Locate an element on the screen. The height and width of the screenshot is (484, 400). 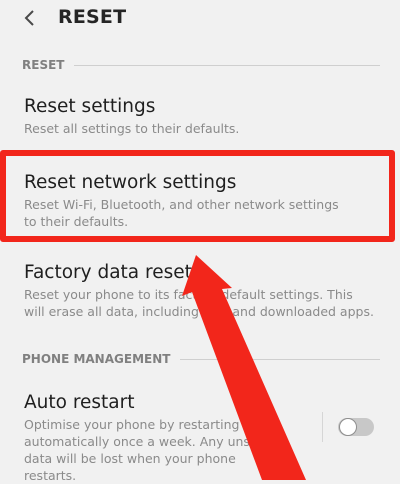
section-label-reset: RESET is located at coordinates (43, 65).